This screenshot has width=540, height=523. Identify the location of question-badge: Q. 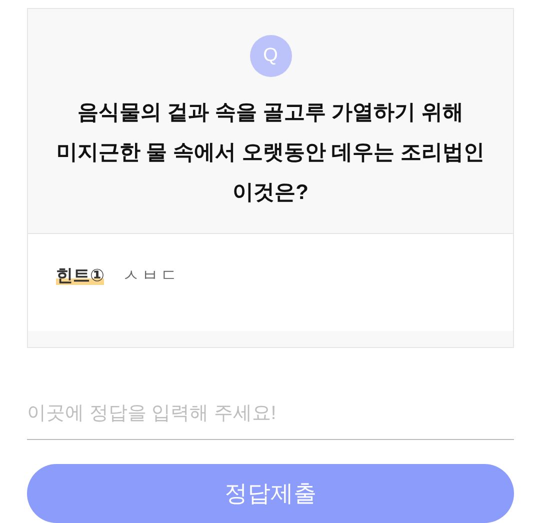
(271, 56).